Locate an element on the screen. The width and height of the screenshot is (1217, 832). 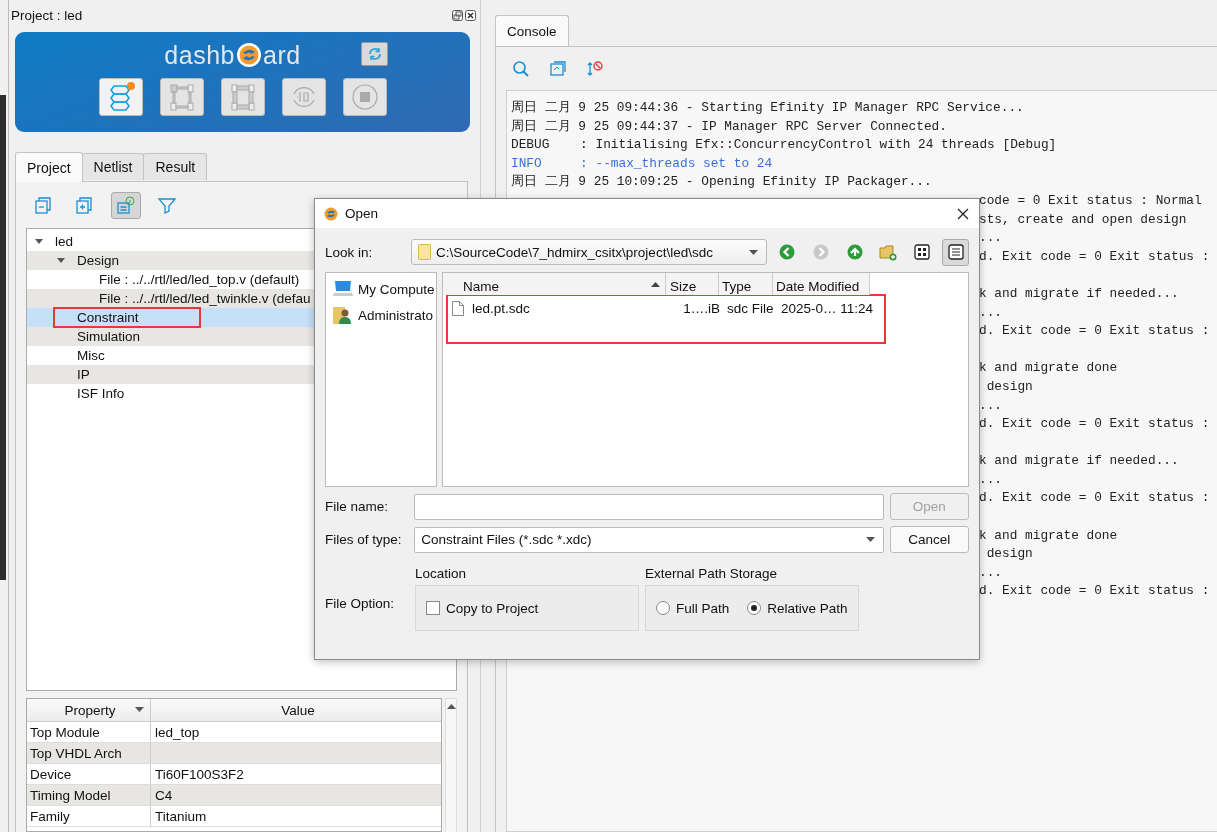
list-view-icon is located at coordinates (955, 252).